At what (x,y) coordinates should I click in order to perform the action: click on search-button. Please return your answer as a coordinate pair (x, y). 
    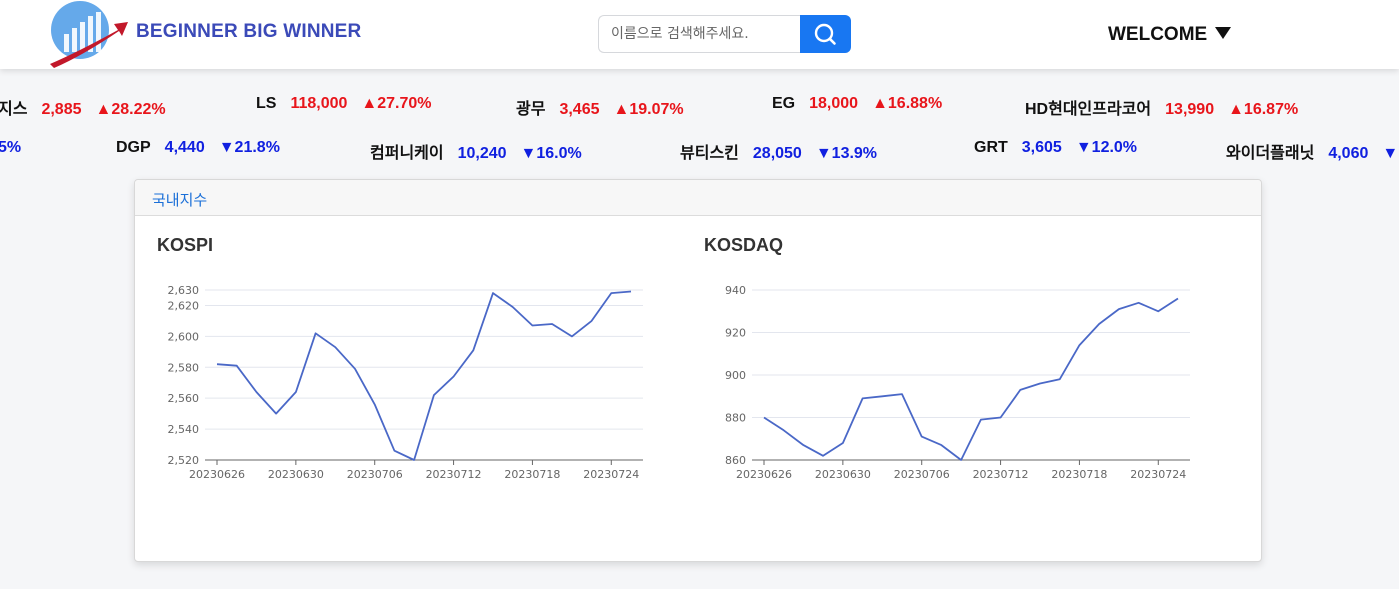
    Looking at the image, I should click on (825, 34).